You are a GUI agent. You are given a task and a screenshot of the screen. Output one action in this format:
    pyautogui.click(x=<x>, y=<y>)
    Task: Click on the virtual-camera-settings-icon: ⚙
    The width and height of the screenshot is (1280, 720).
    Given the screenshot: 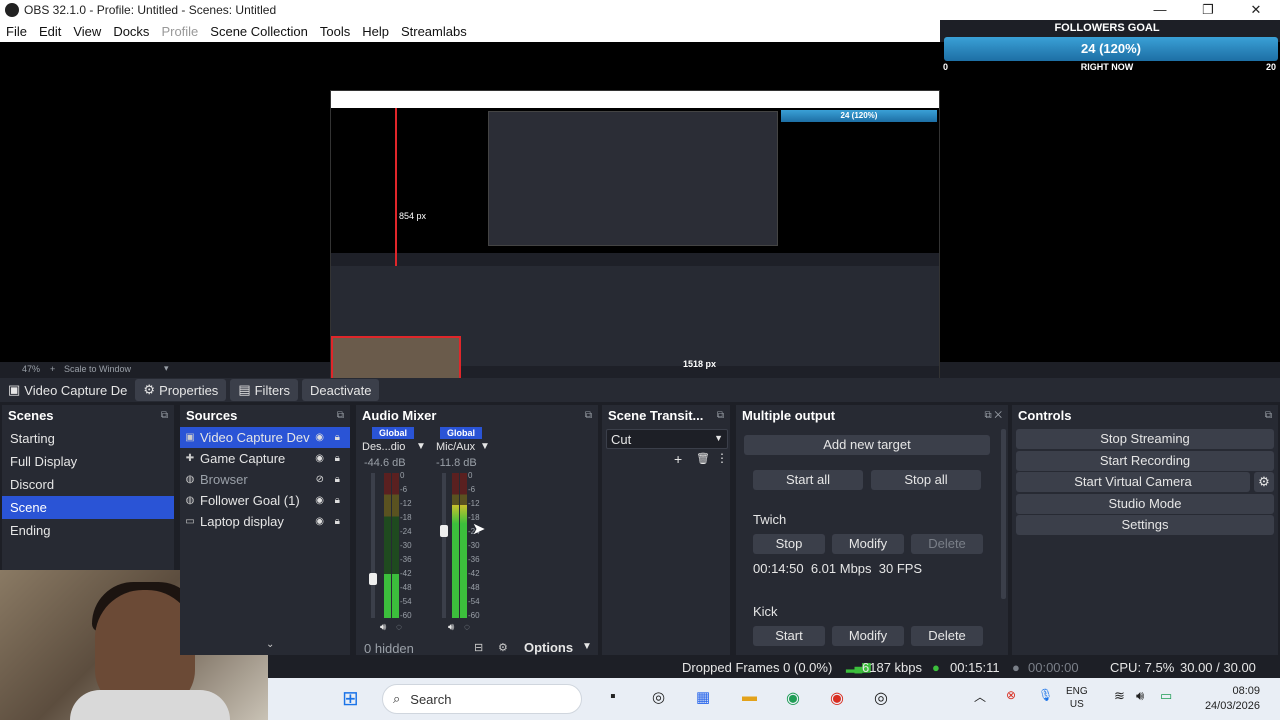 What is the action you would take?
    pyautogui.click(x=1264, y=482)
    